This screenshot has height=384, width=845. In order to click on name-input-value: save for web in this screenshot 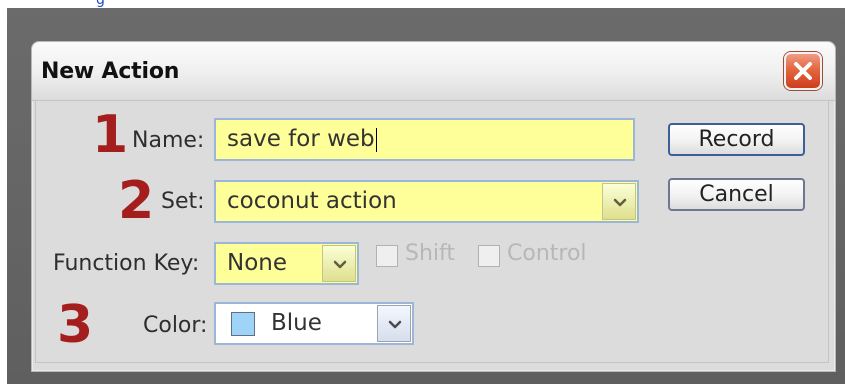, I will do `click(301, 139)`.